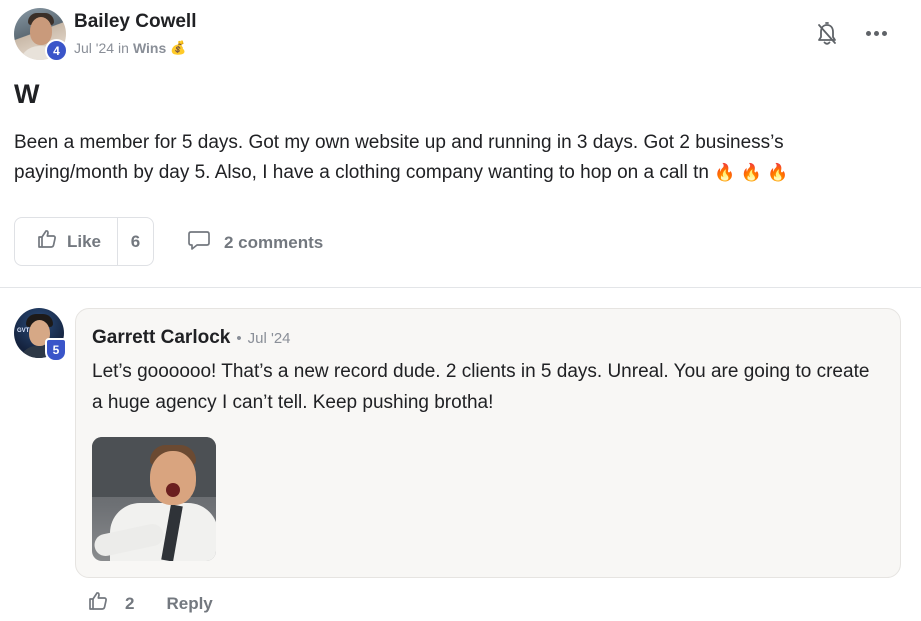  I want to click on comment-actions: 2 Reply, so click(150, 603).